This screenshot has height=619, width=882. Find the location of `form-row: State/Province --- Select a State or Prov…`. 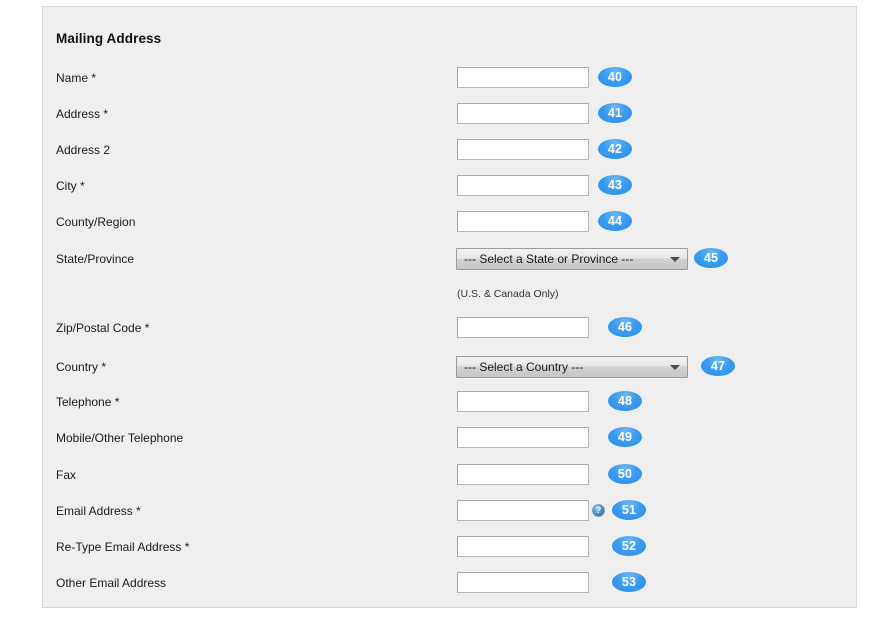

form-row: State/Province --- Select a State or Prov… is located at coordinates (449, 259).